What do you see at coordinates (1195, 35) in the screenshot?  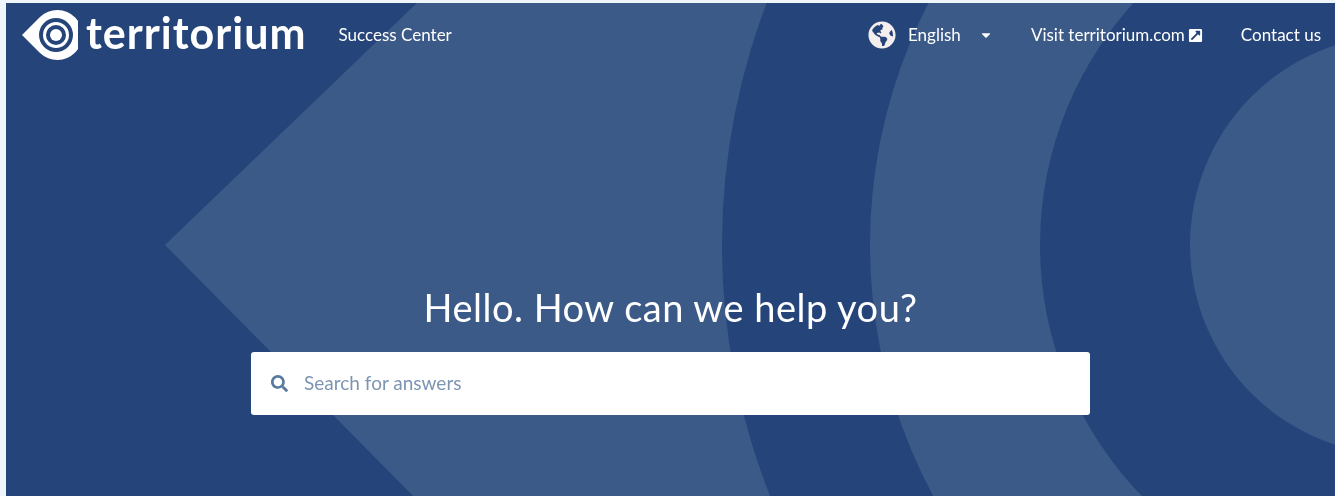 I see `external-link-icon` at bounding box center [1195, 35].